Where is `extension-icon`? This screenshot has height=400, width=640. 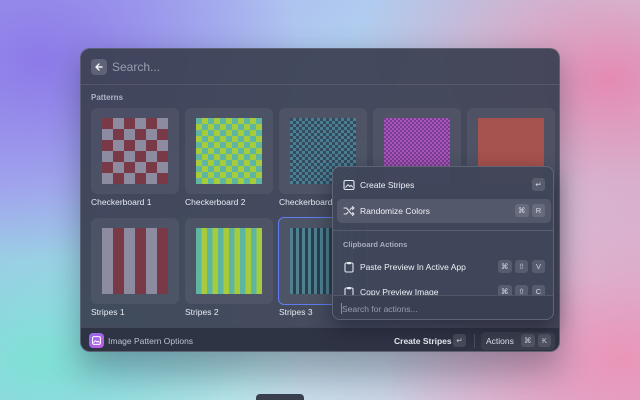
extension-icon is located at coordinates (96, 340).